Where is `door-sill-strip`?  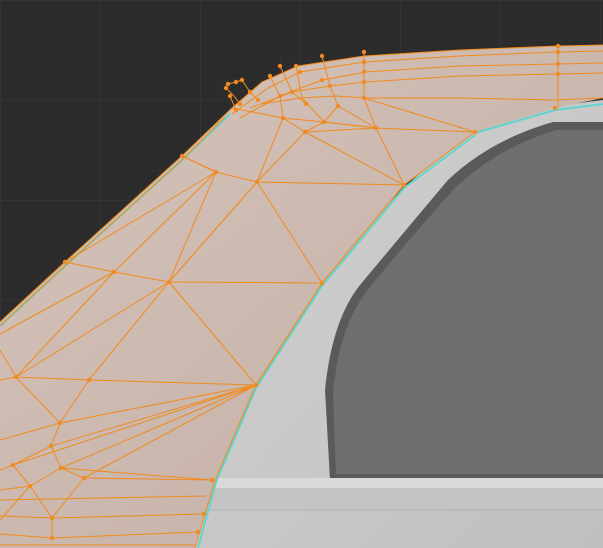
door-sill-strip is located at coordinates (406, 483).